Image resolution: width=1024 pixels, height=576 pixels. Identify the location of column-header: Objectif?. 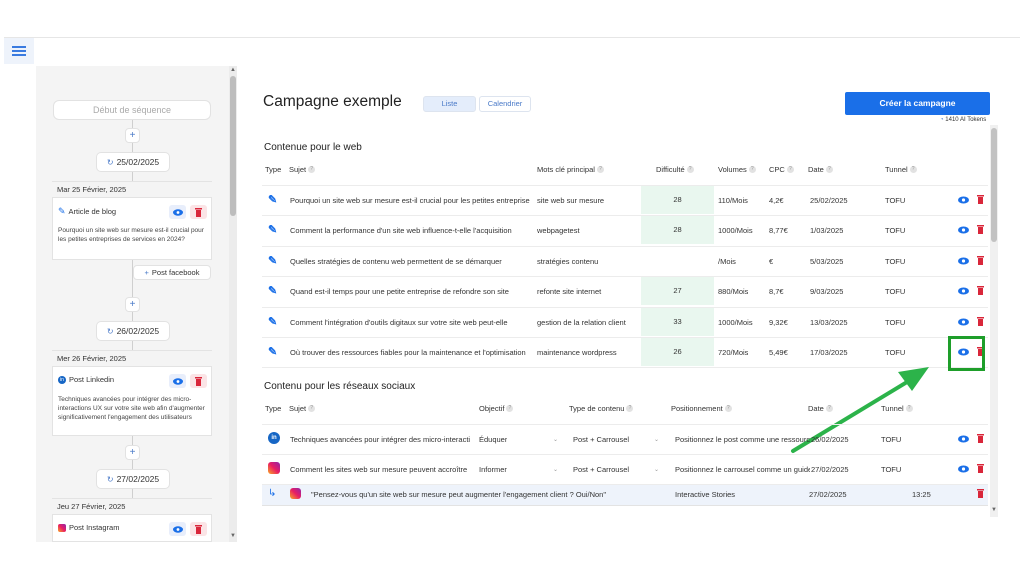
(496, 408).